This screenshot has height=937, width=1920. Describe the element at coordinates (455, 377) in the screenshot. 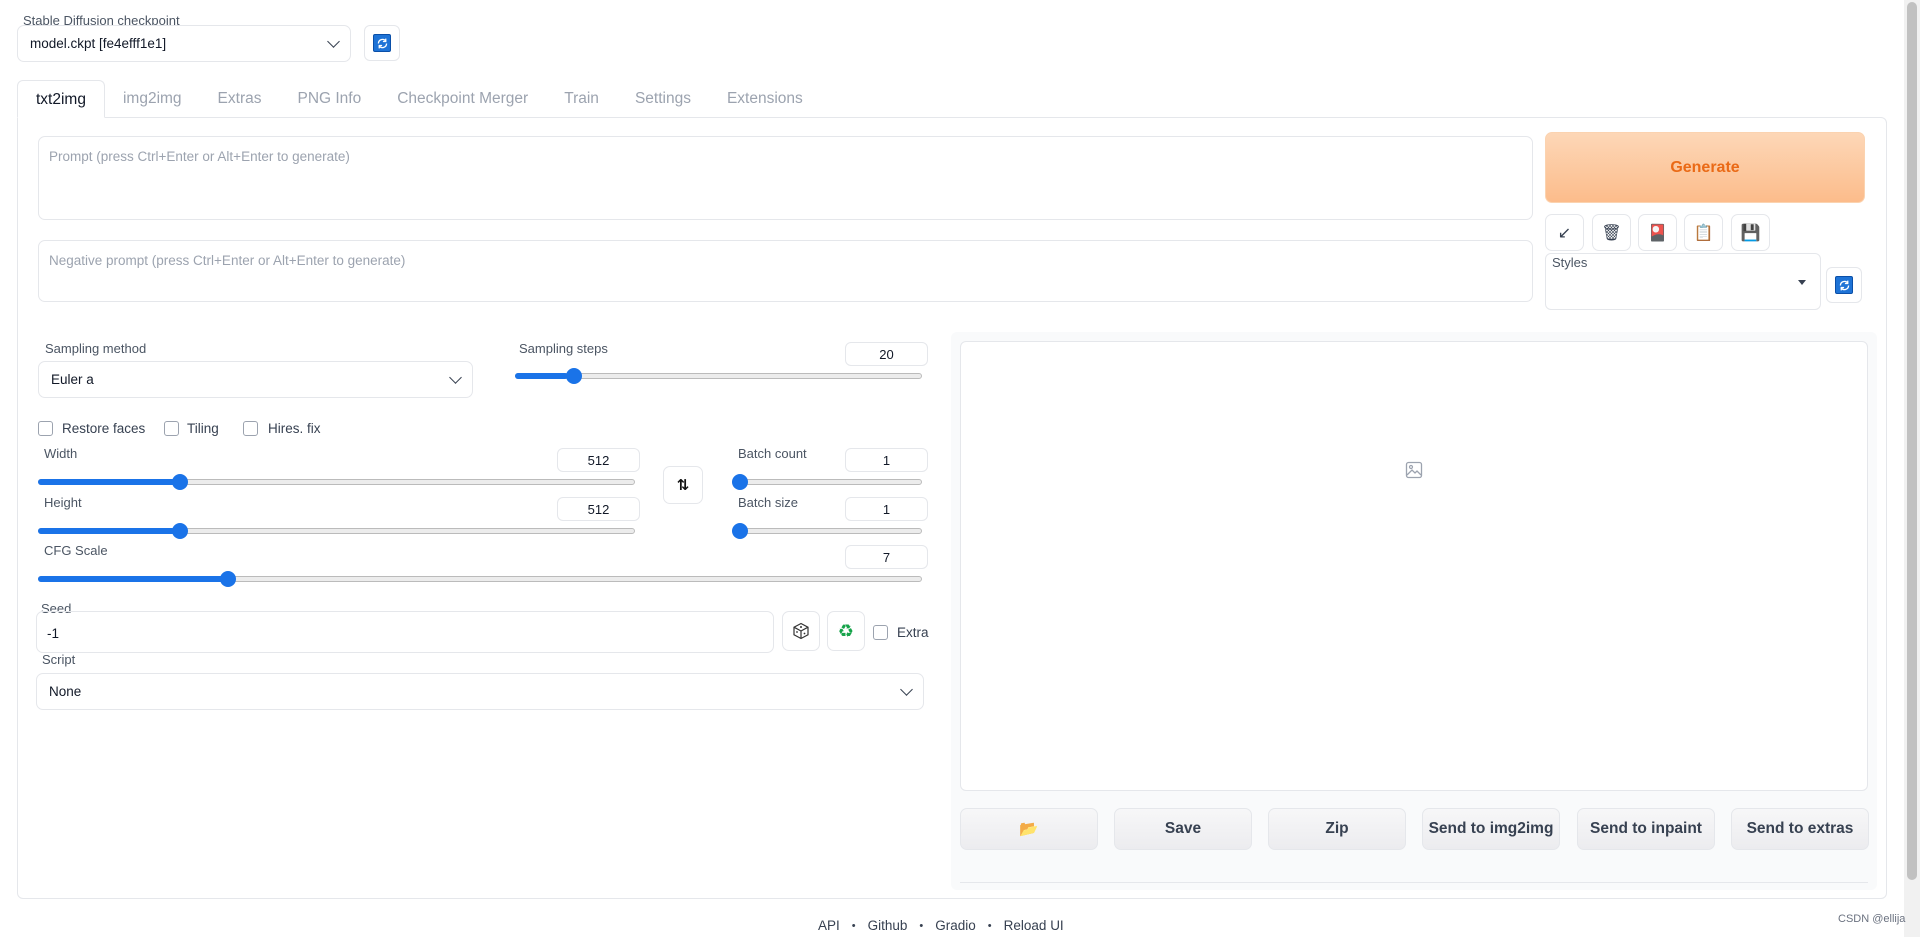

I see `chevron-down-icon` at that location.